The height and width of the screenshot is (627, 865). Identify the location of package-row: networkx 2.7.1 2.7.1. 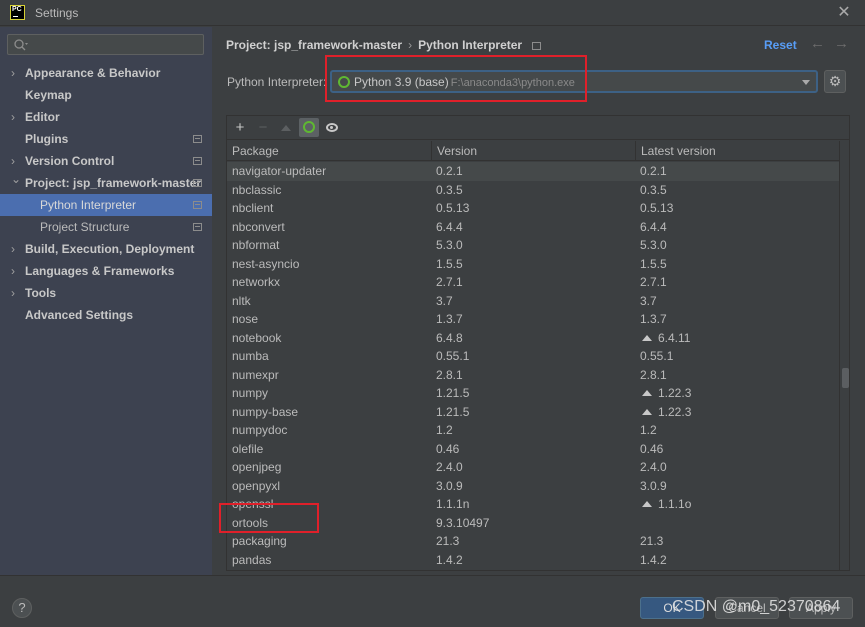
(533, 282).